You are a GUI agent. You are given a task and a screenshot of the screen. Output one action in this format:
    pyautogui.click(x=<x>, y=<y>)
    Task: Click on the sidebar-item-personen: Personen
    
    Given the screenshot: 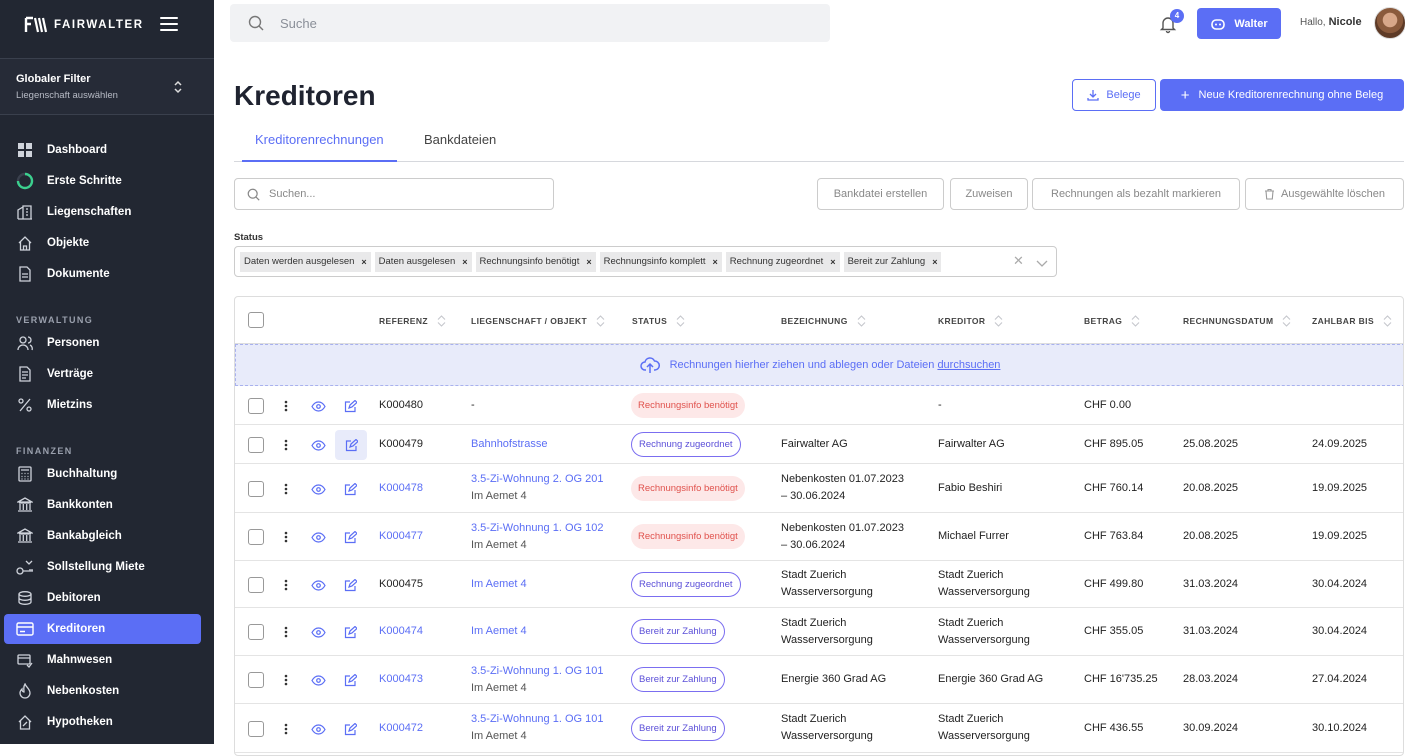 What is the action you would take?
    pyautogui.click(x=102, y=343)
    